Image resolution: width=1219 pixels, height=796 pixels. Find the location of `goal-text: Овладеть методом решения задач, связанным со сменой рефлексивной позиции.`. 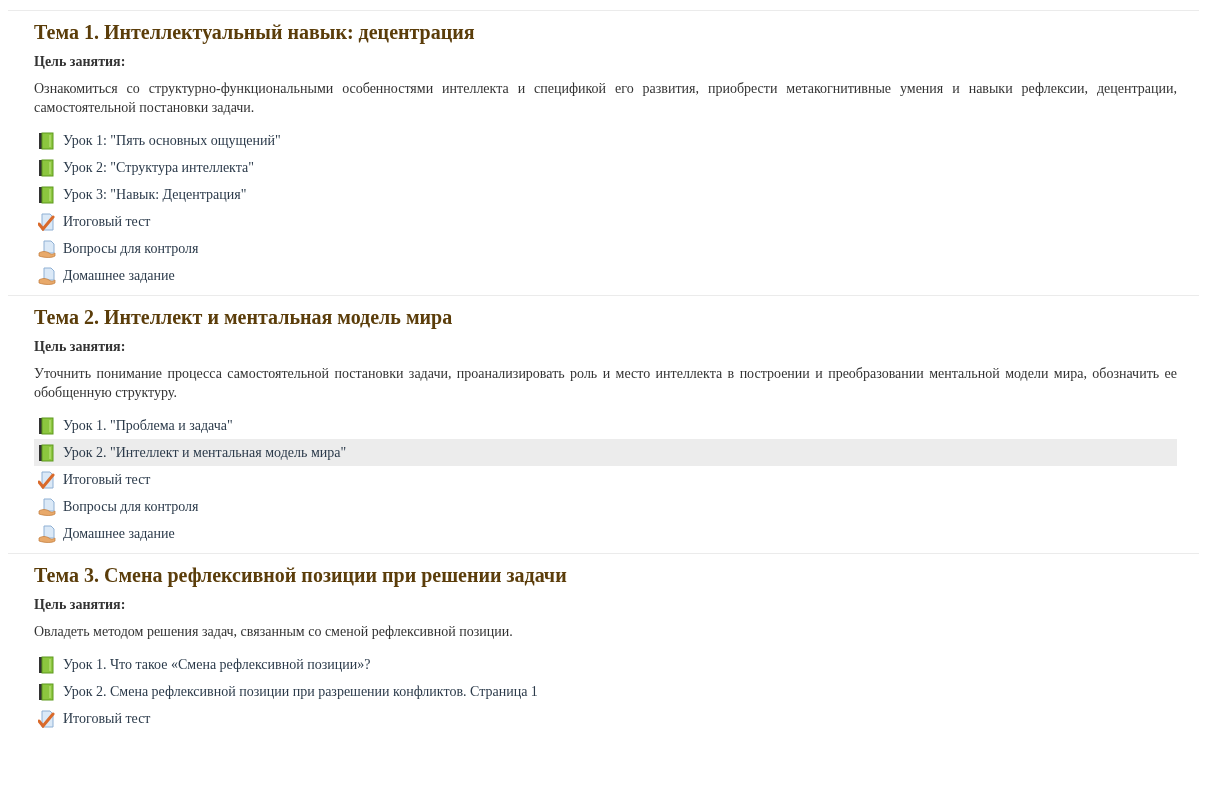

goal-text: Овладеть методом решения задач, связанным со сменой рефлексивной позиции. is located at coordinates (274, 632).